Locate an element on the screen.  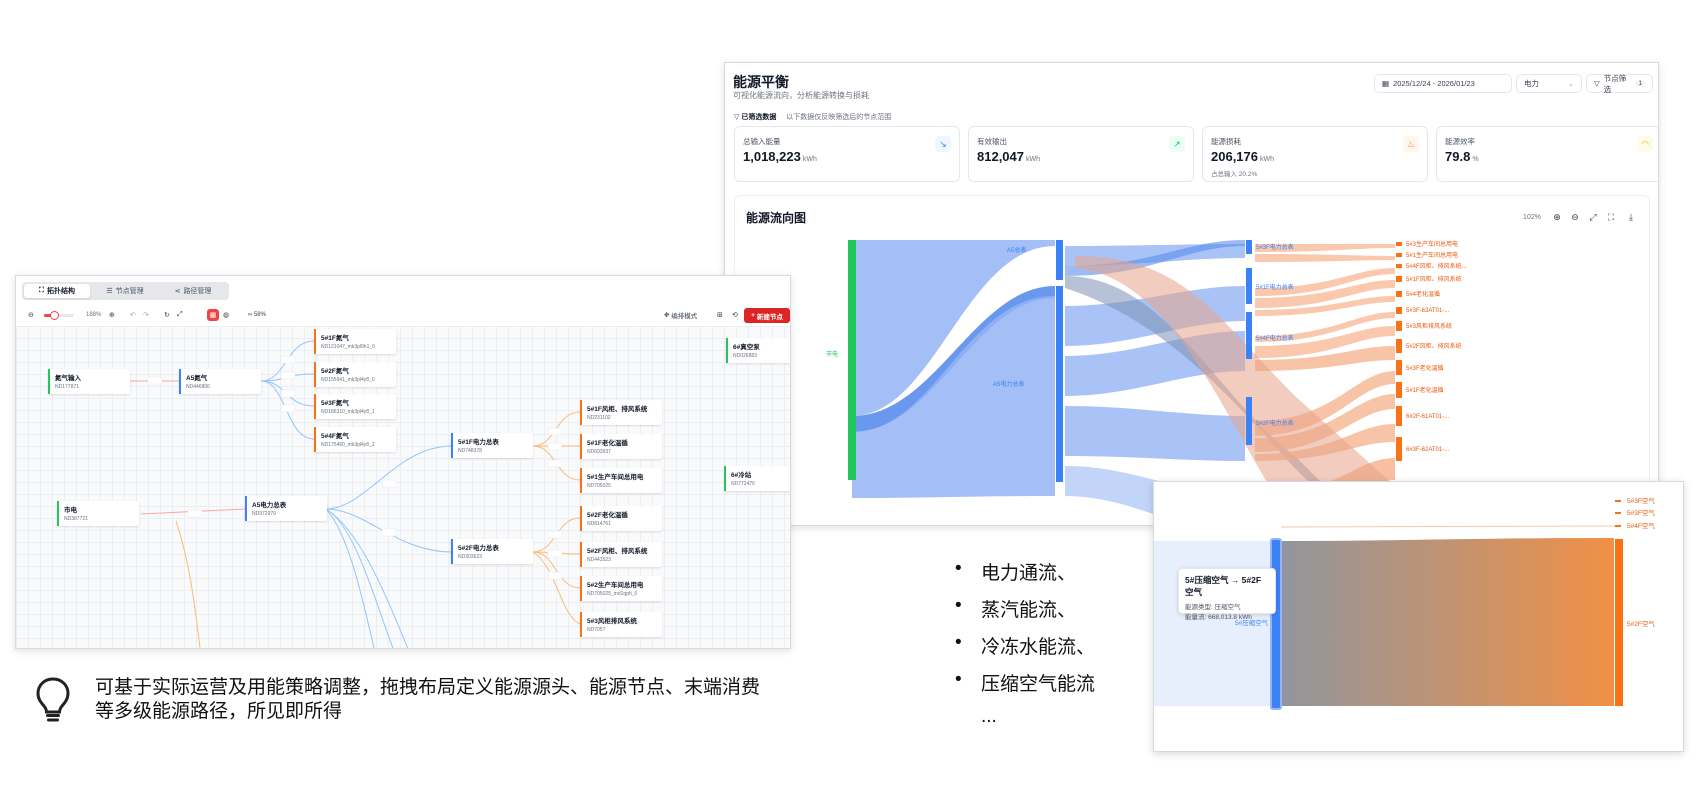
redo-icon: ↷ is located at coordinates (146, 315).